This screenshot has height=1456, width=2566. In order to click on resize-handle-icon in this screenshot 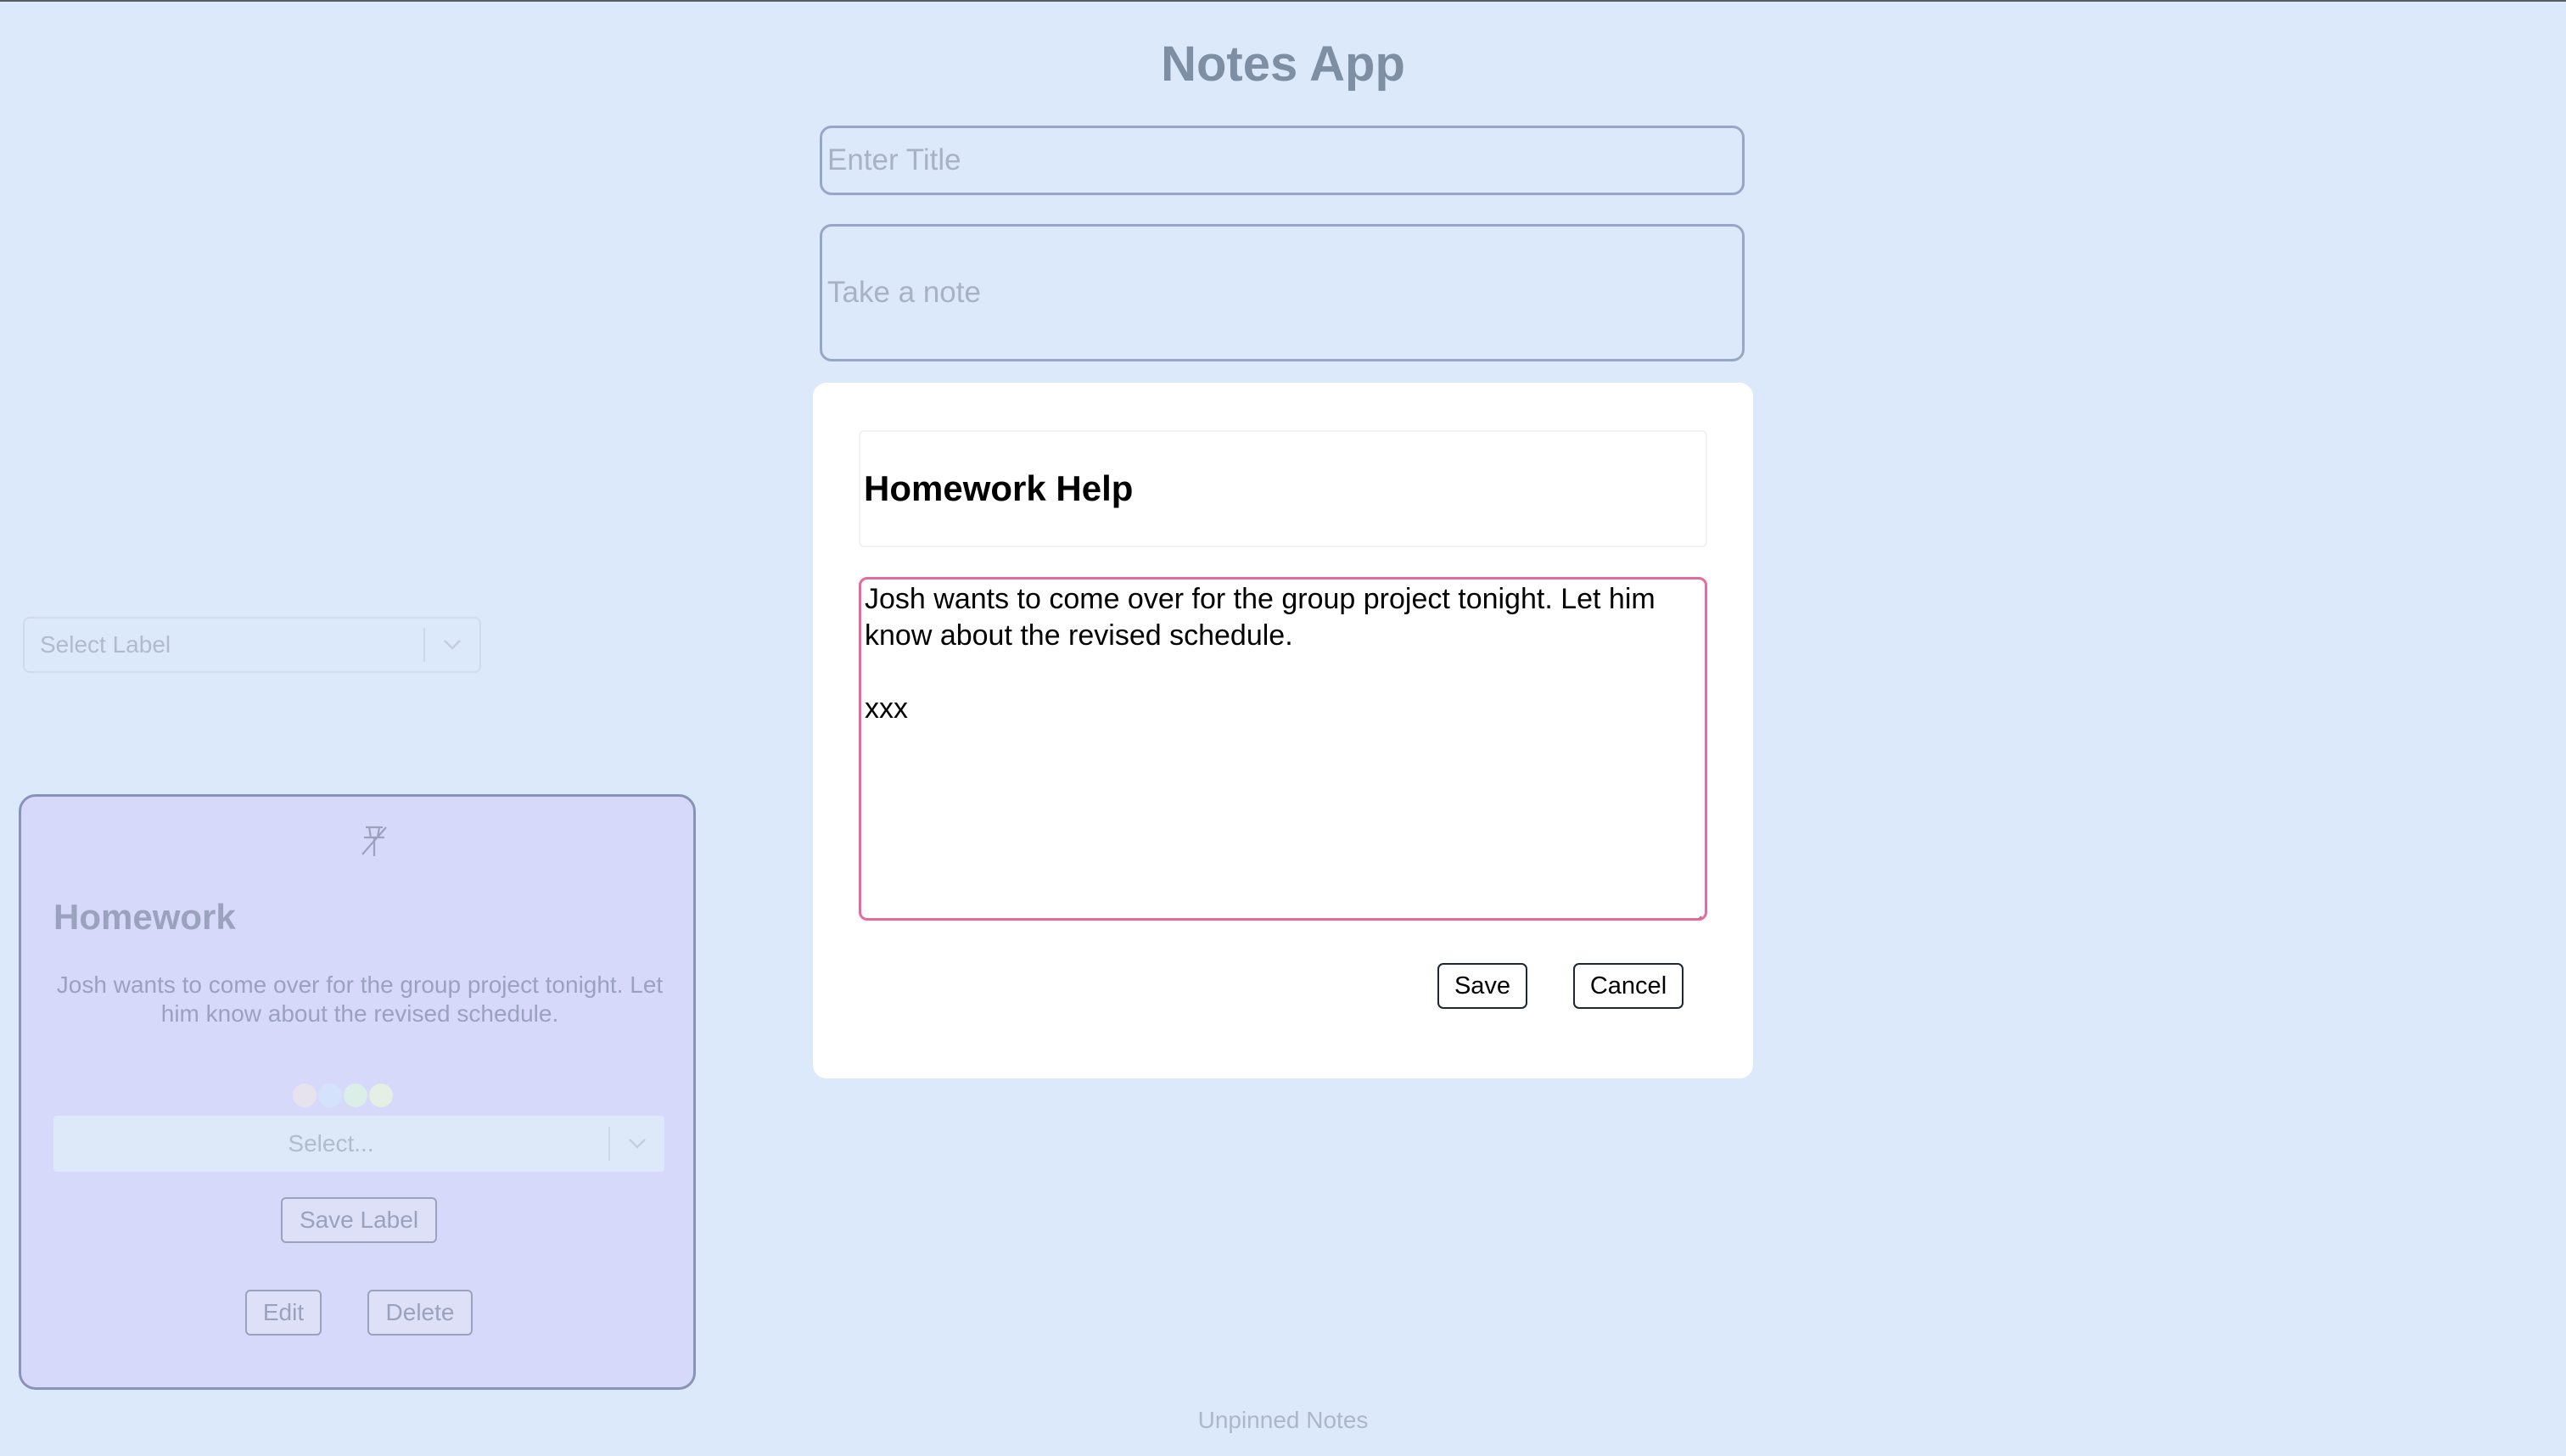, I will do `click(1695, 909)`.